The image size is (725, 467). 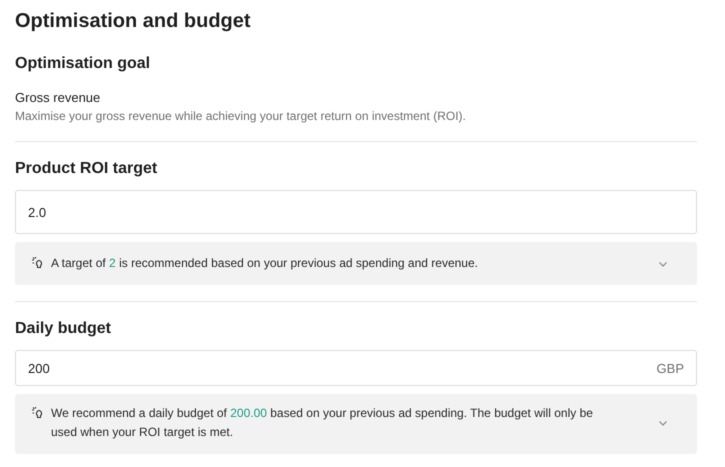 What do you see at coordinates (83, 64) in the screenshot?
I see `section-heading: Optimisation goal` at bounding box center [83, 64].